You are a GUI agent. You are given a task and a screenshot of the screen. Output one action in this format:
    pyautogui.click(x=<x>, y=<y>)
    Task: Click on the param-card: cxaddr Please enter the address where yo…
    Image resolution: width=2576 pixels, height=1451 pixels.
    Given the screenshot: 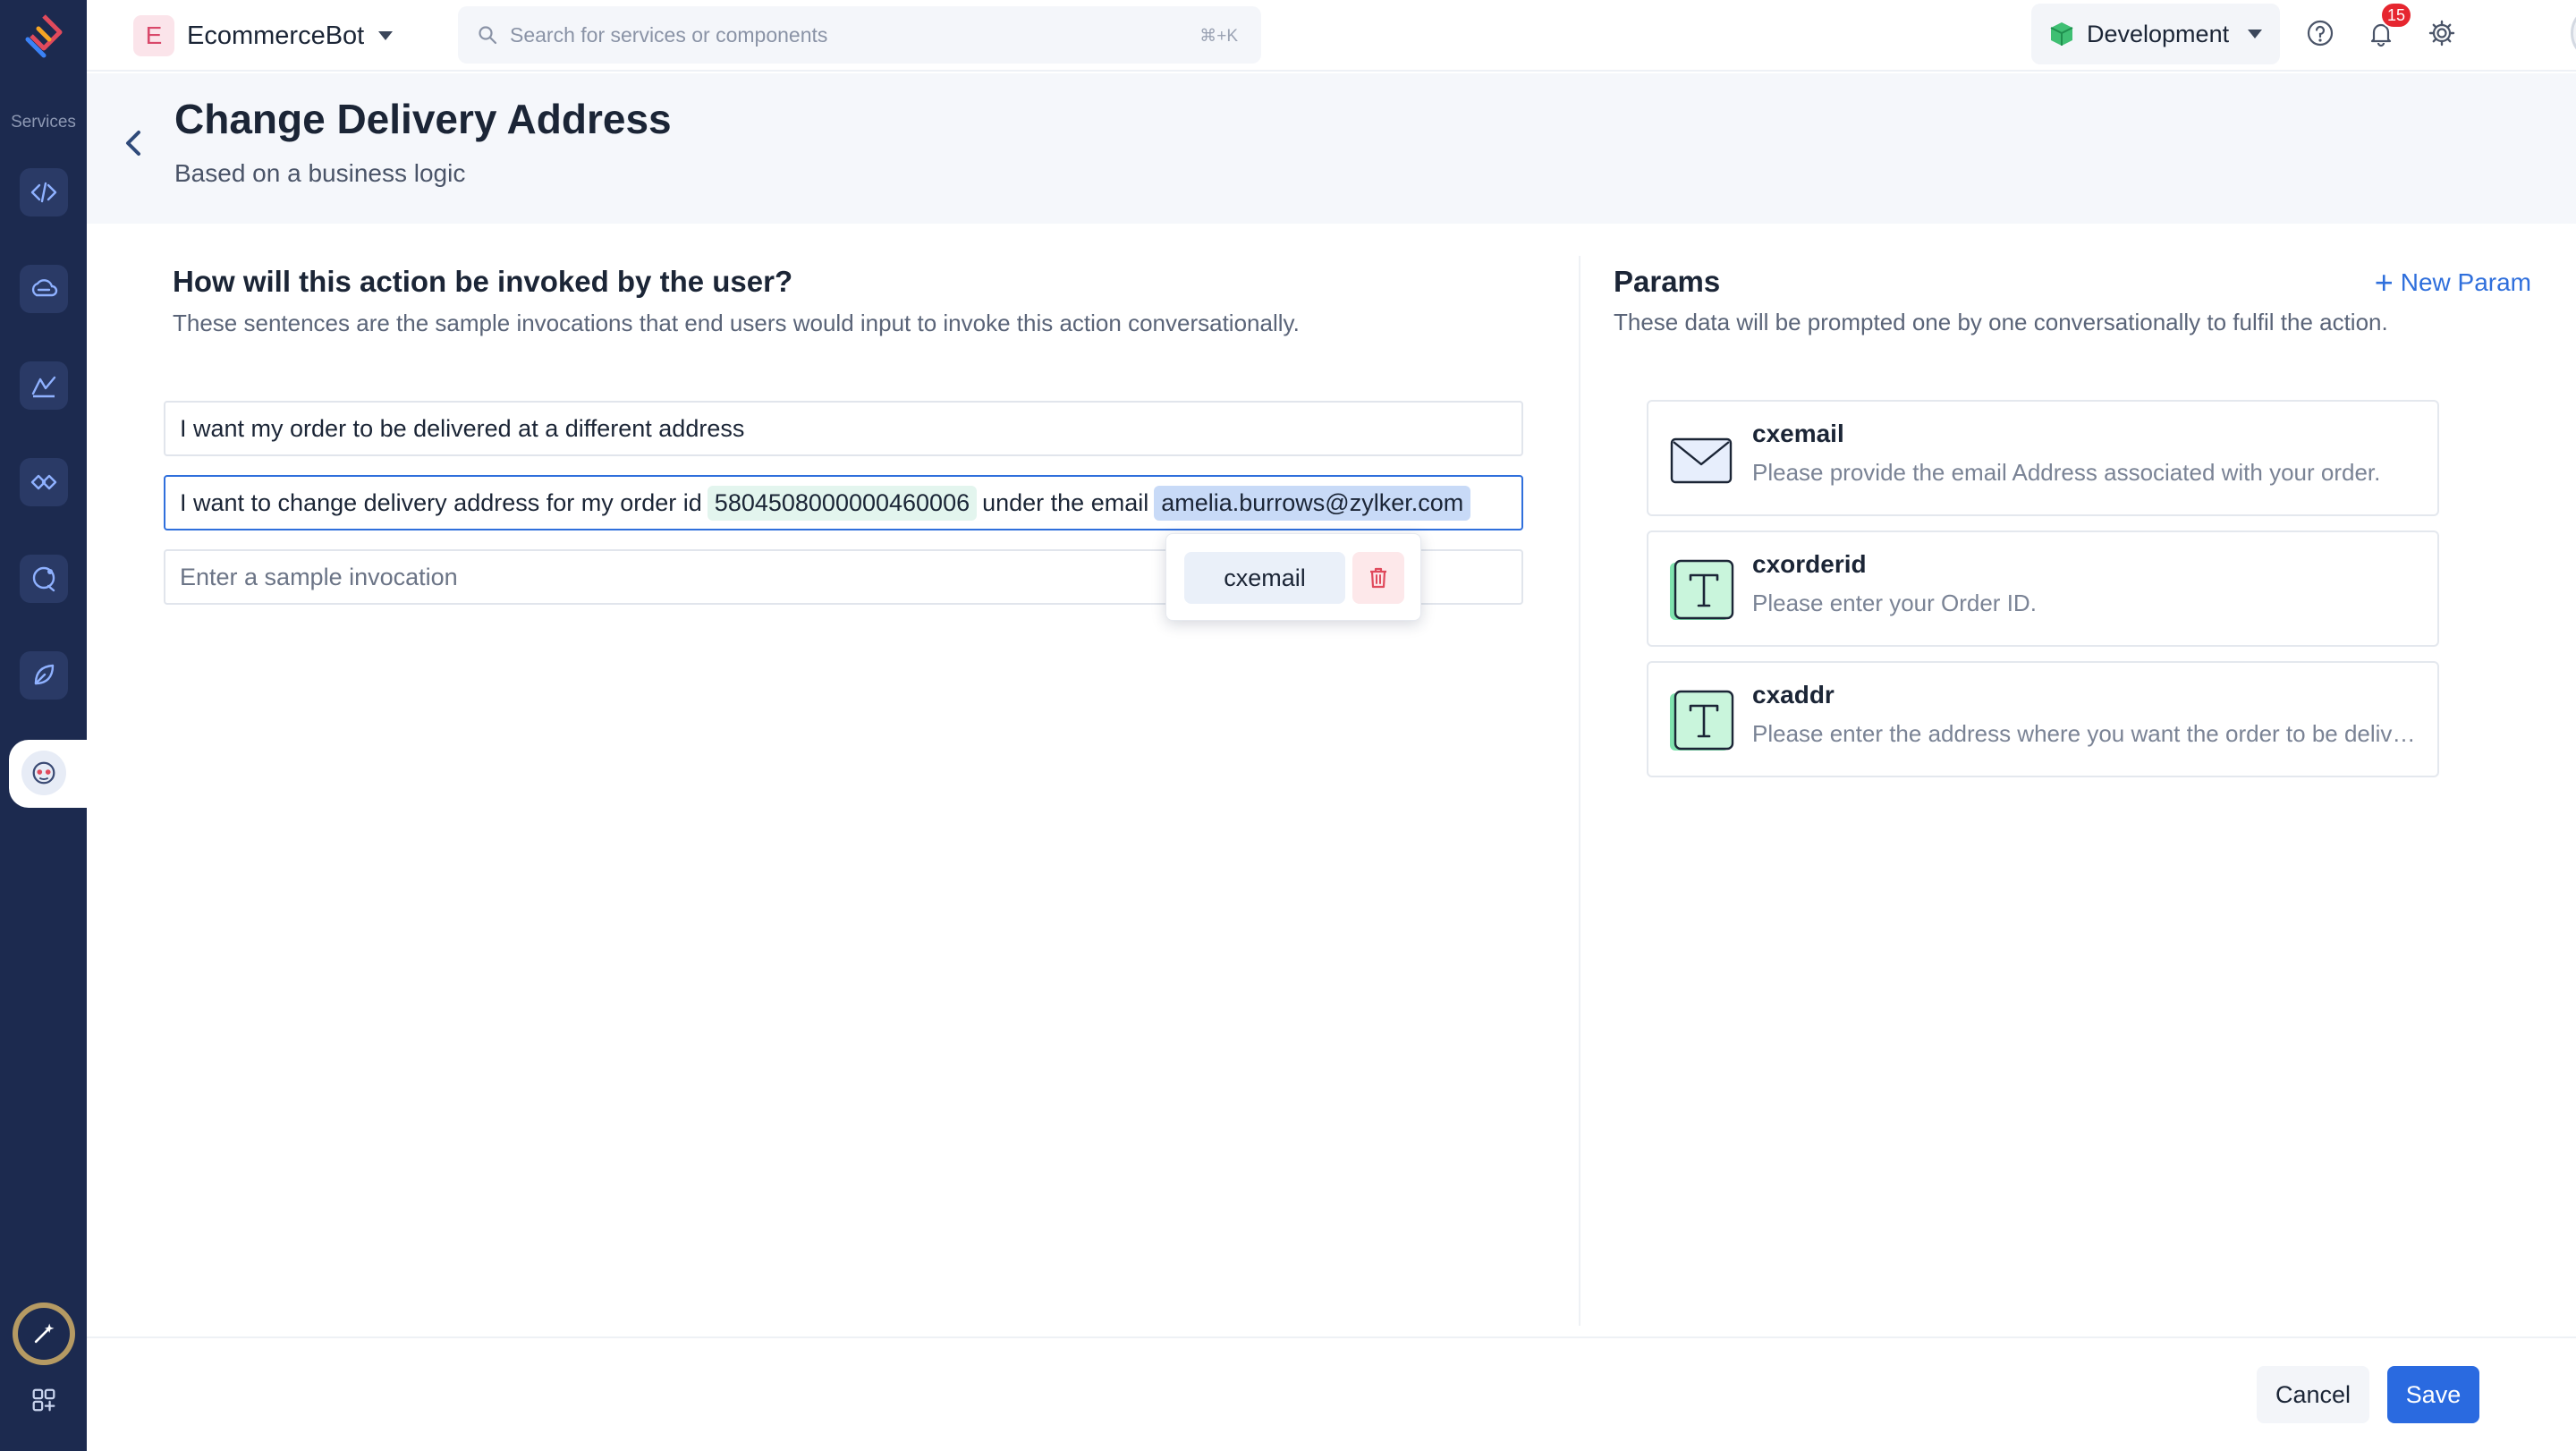 What is the action you would take?
    pyautogui.click(x=2043, y=719)
    